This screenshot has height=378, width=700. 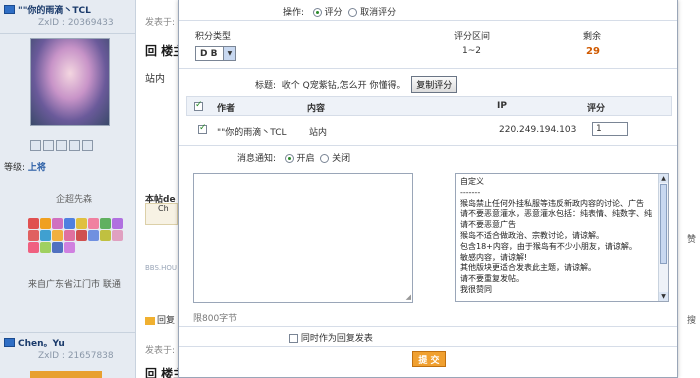 I want to click on reason-option: 我很赞同, so click(x=557, y=290).